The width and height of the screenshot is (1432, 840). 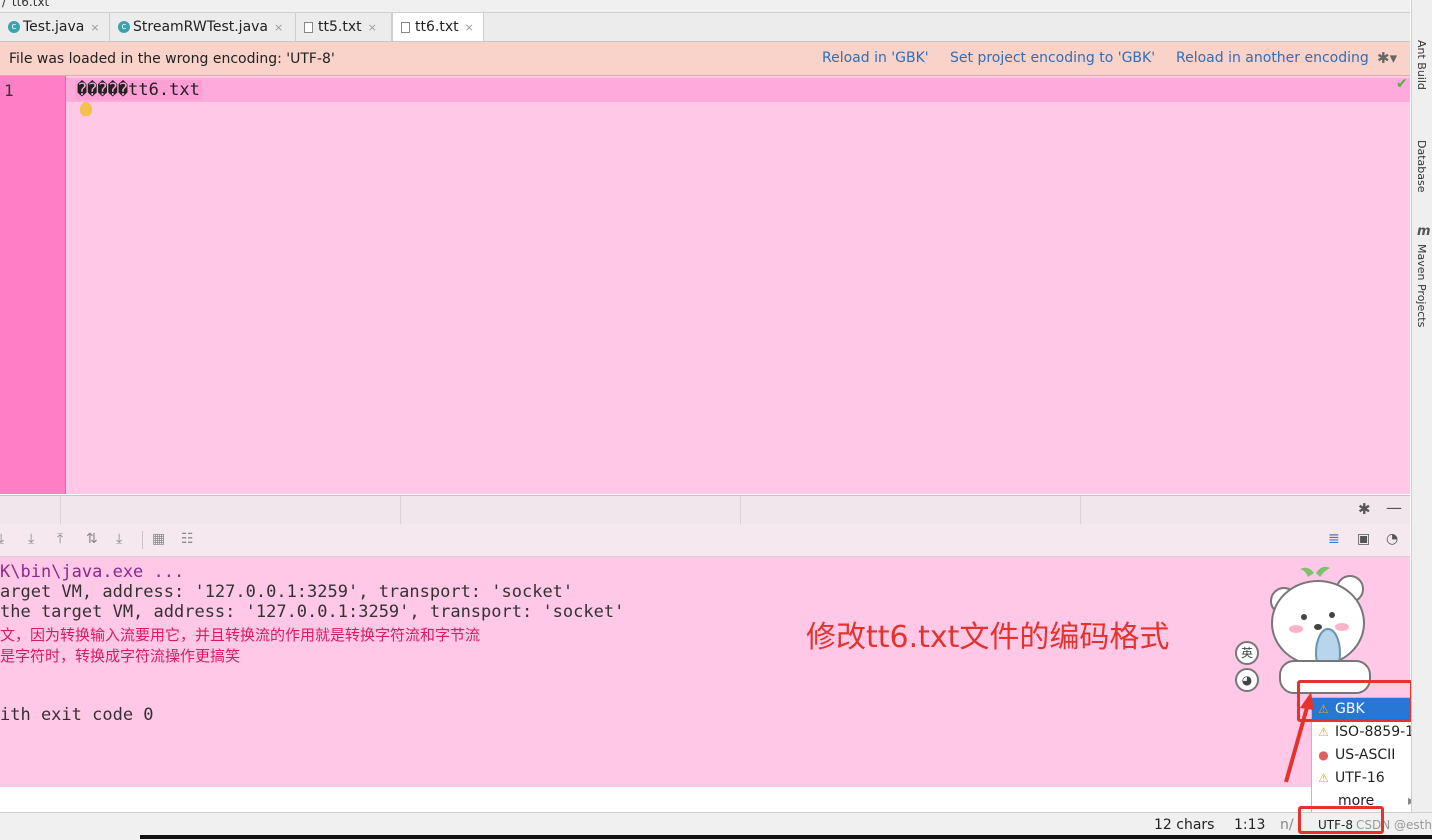 I want to click on ime-badge: 英, so click(x=1247, y=653).